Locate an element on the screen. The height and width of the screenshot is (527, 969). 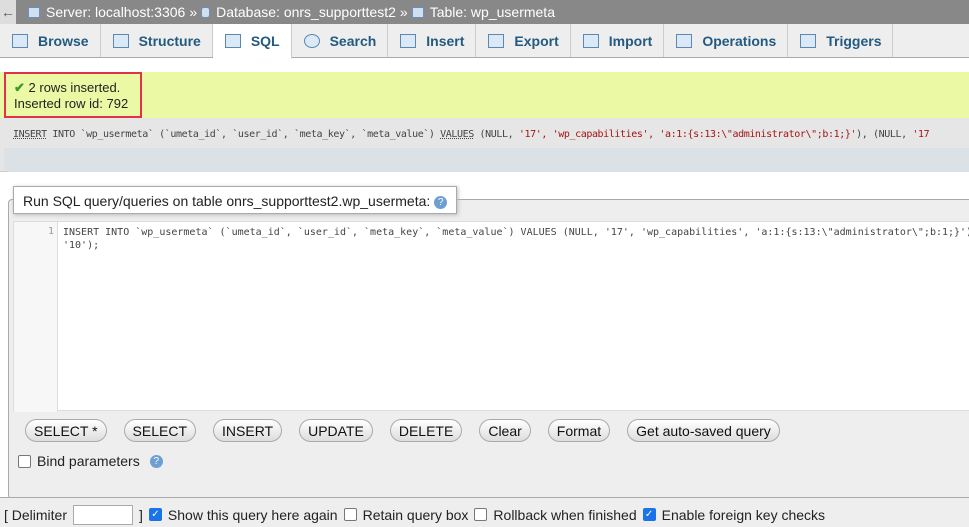
breadcrumb-table: Table: wp_usermeta is located at coordinates (492, 12).